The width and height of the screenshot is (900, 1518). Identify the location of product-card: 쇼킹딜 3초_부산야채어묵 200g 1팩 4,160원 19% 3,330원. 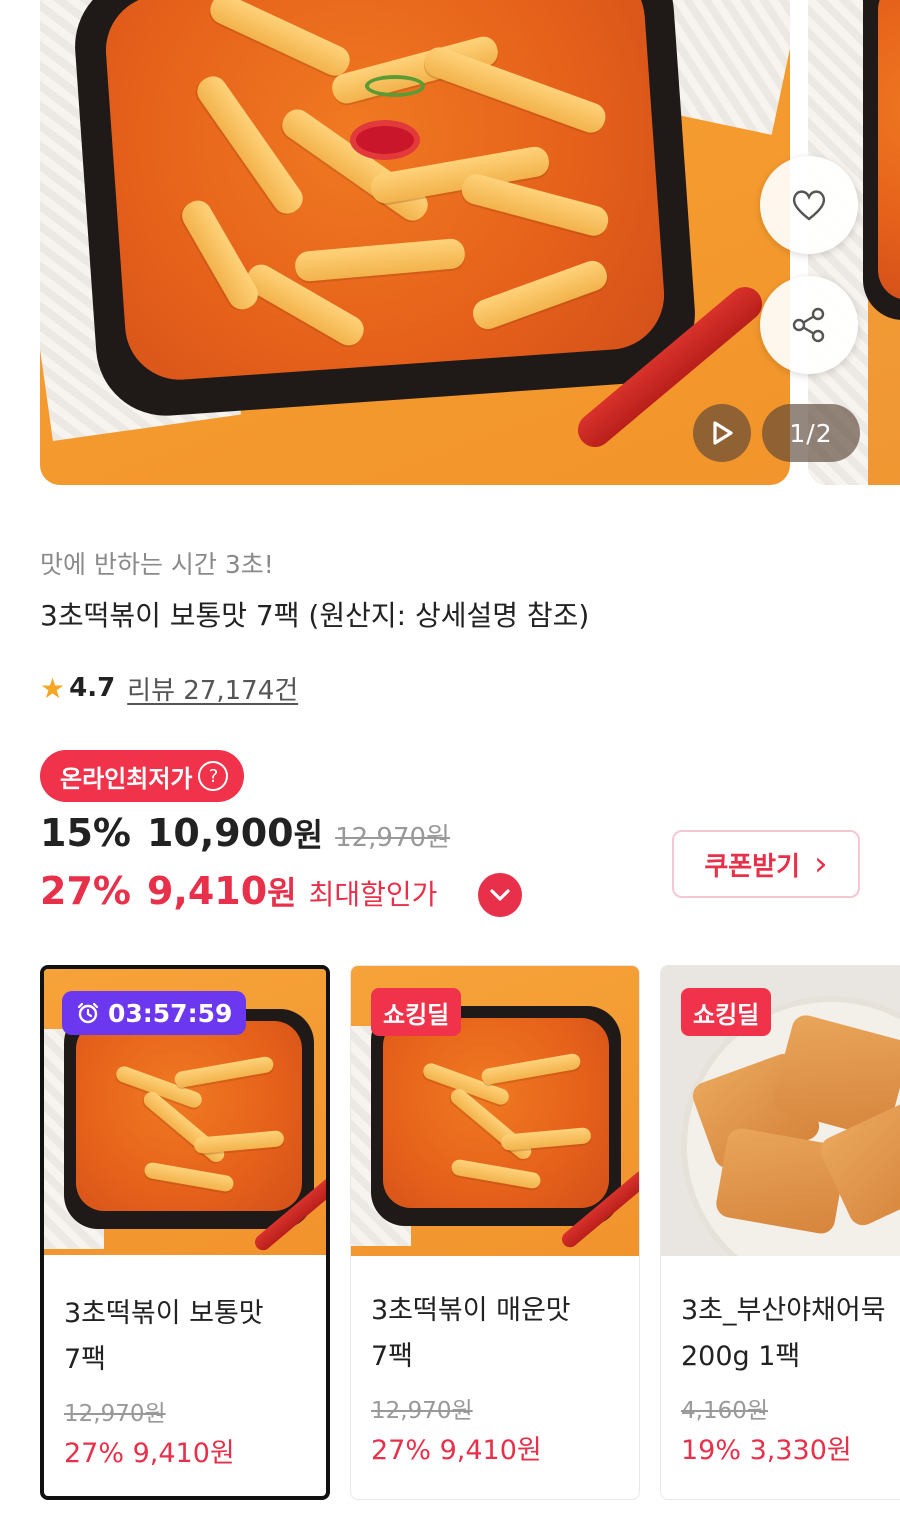
(780, 1232).